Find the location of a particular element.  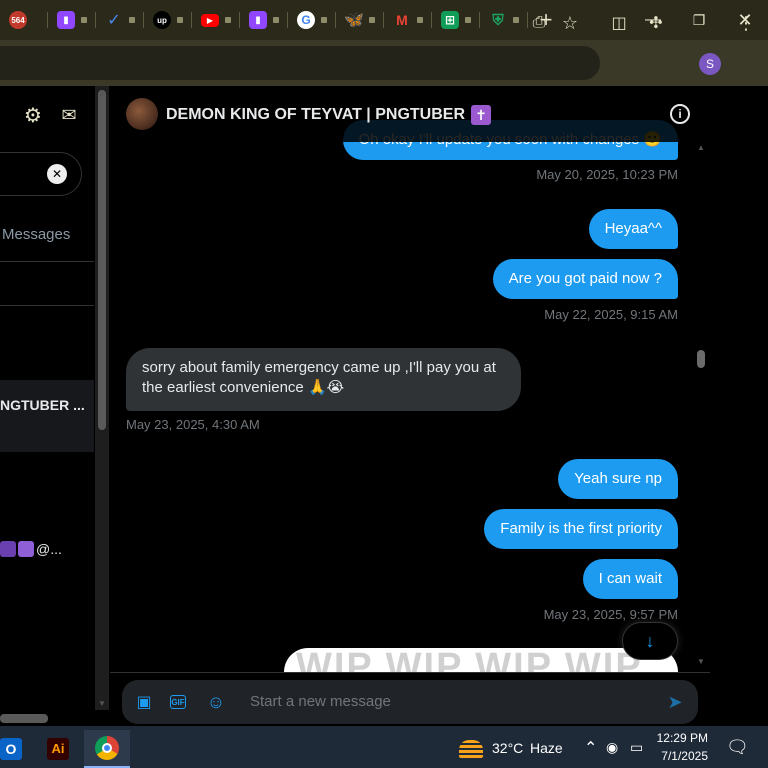

network-tray-icon: ▭ is located at coordinates (636, 747).